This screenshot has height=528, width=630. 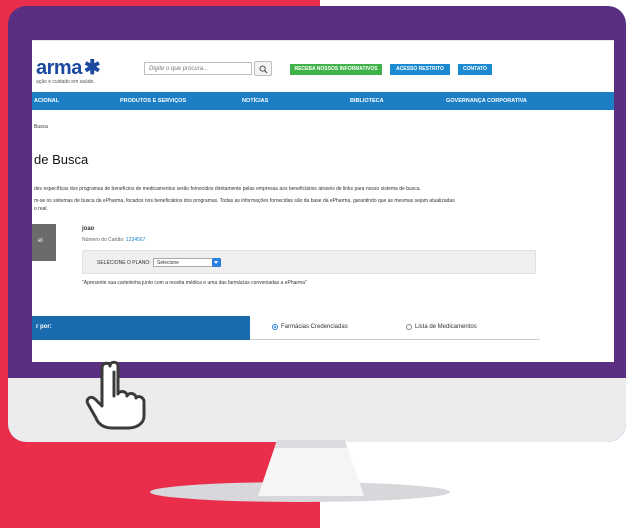 I want to click on filter-divider, so click(x=395, y=339).